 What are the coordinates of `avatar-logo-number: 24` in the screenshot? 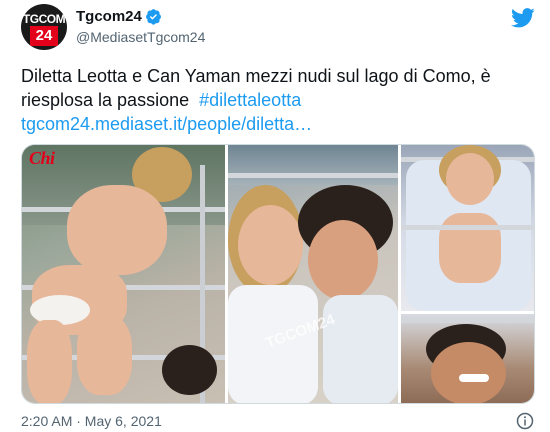 It's located at (44, 36).